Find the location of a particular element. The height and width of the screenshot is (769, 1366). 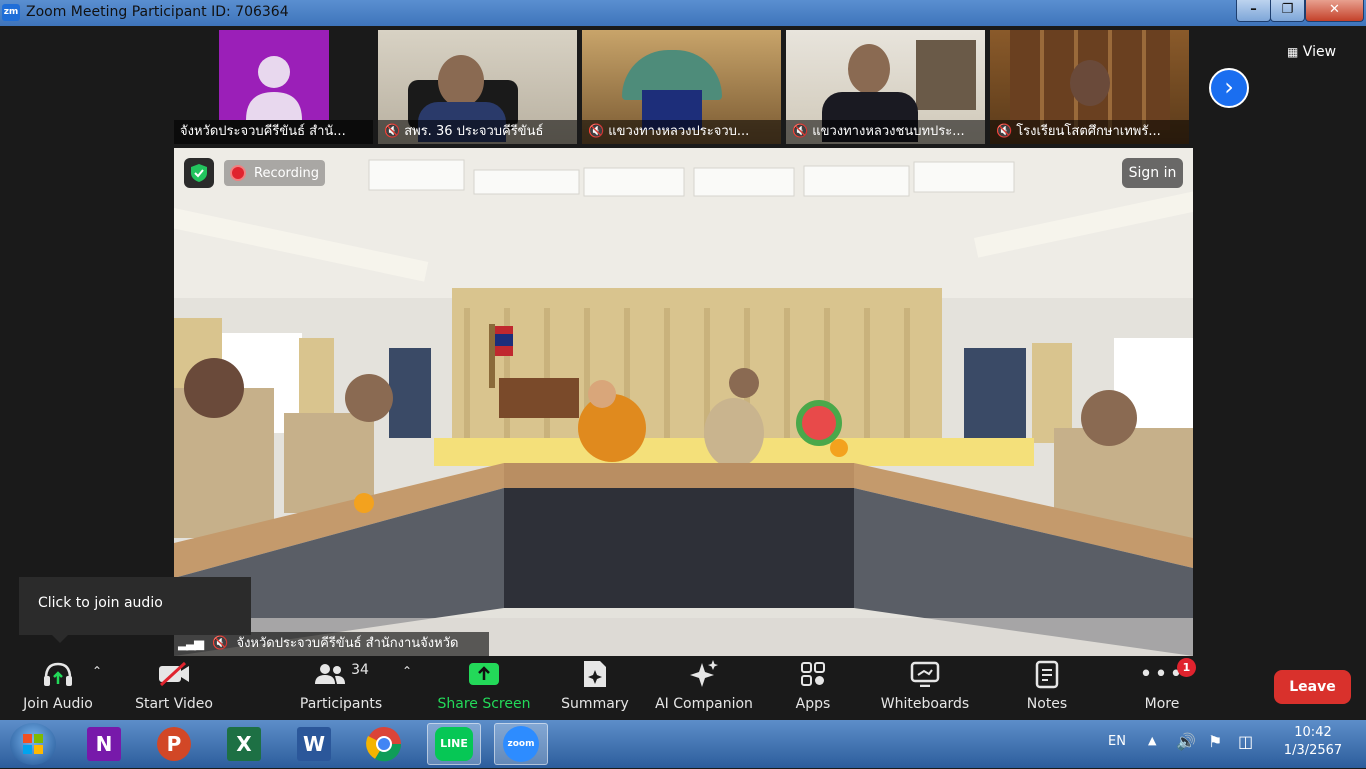

avatar-icon is located at coordinates (274, 88).